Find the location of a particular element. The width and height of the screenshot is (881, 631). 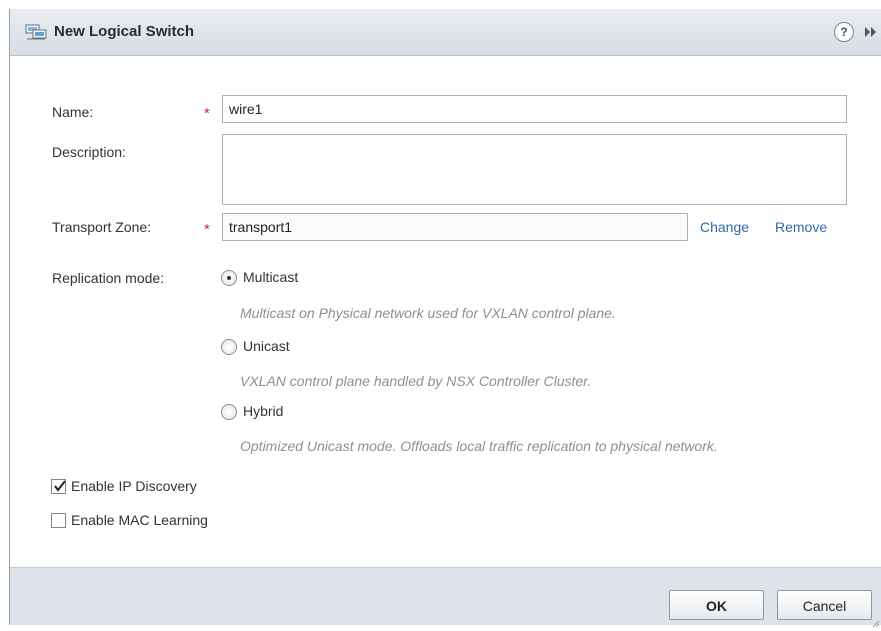

ok-button: OK is located at coordinates (716, 605).